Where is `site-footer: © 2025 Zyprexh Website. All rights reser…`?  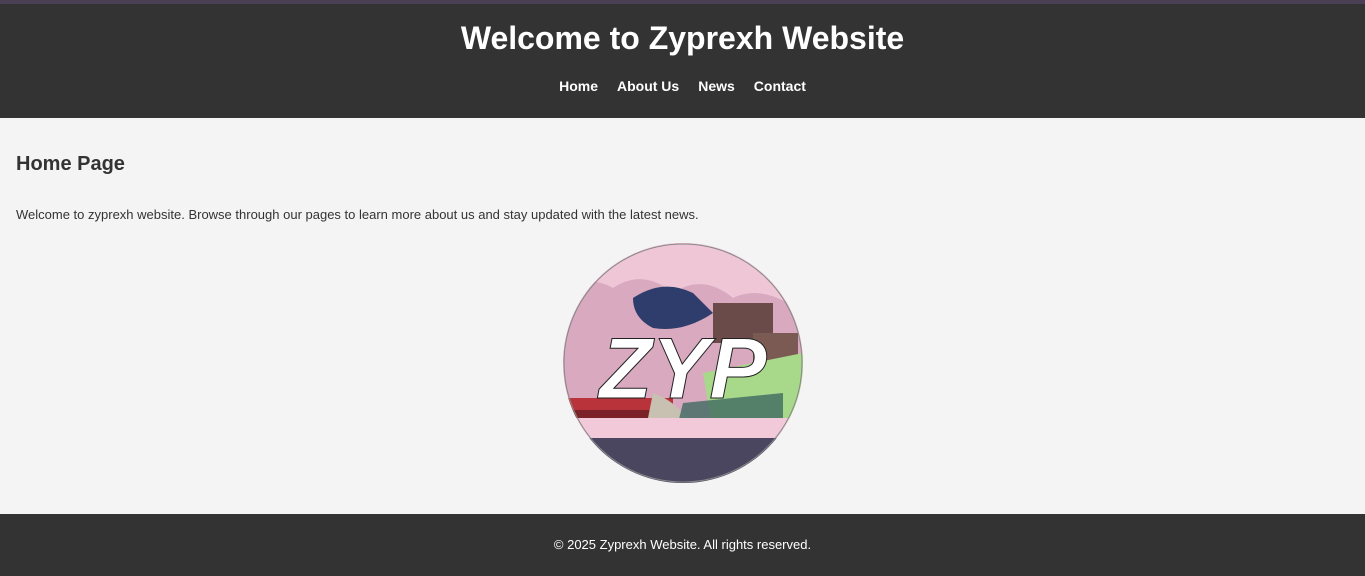
site-footer: © 2025 Zyprexh Website. All rights reser… is located at coordinates (682, 545).